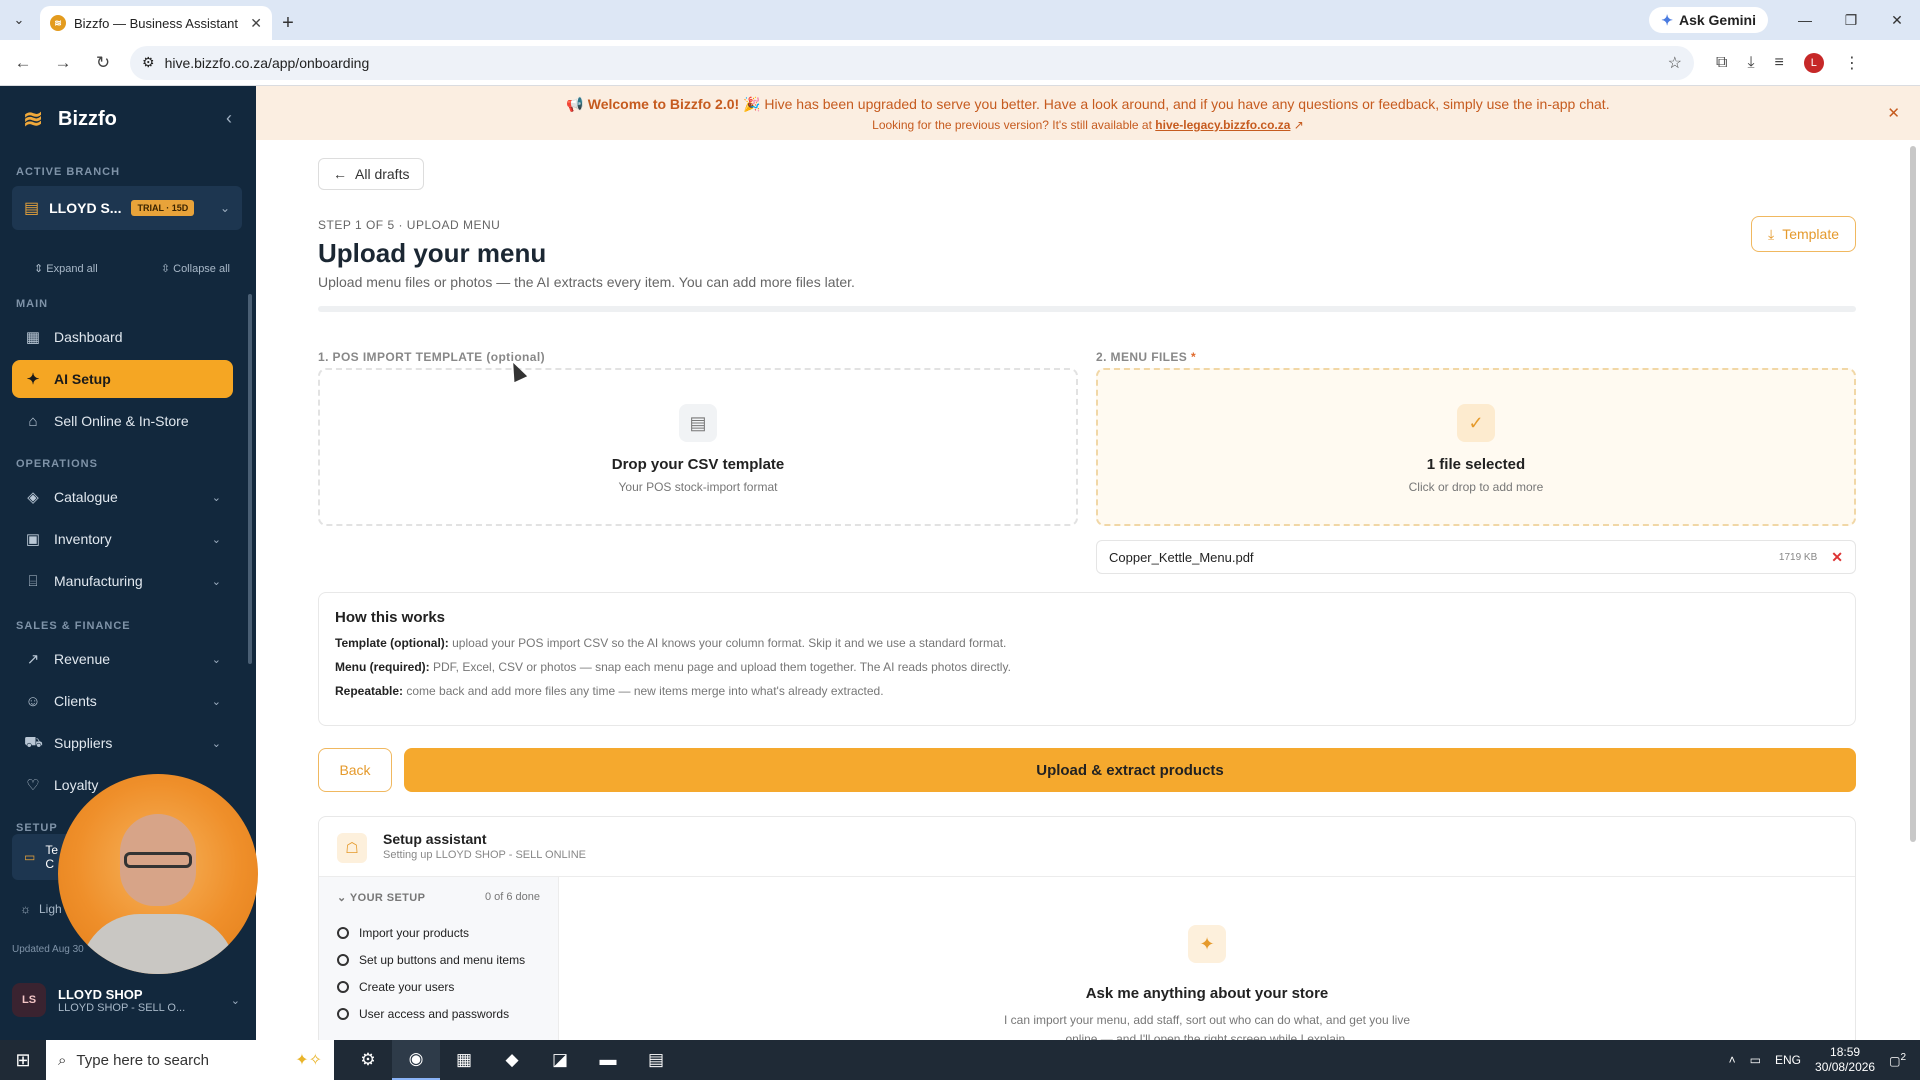 The image size is (1920, 1080). Describe the element at coordinates (1805, 20) in the screenshot. I see `minimize-icon: —` at that location.